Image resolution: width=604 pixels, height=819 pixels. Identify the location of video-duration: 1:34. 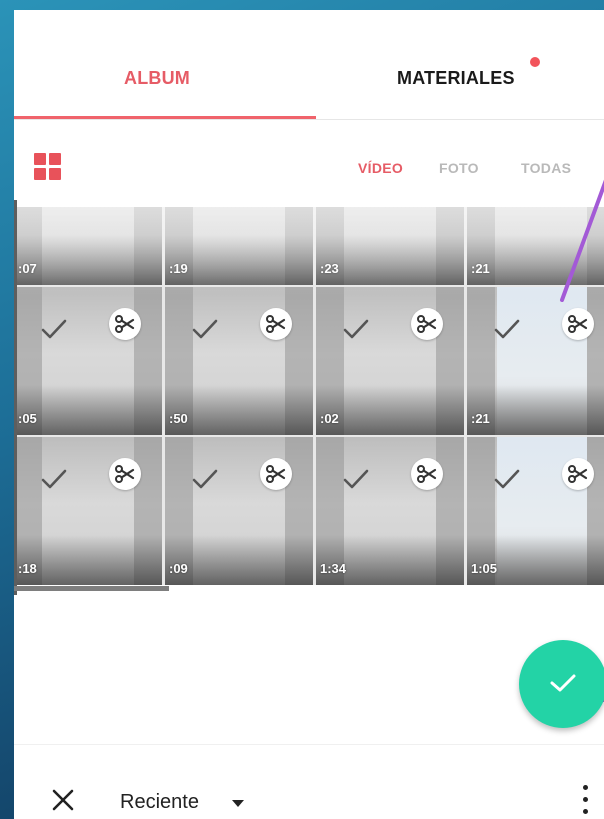
(333, 568).